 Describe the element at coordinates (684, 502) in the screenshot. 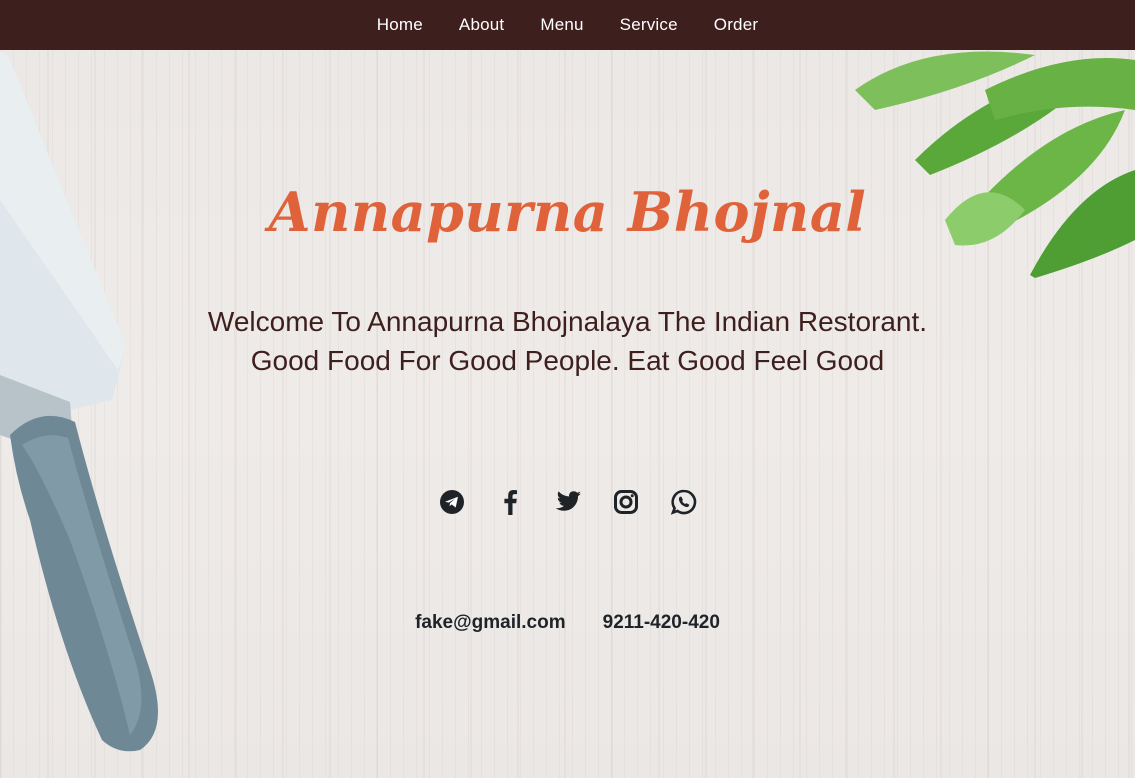

I see `whatsapp-icon` at that location.